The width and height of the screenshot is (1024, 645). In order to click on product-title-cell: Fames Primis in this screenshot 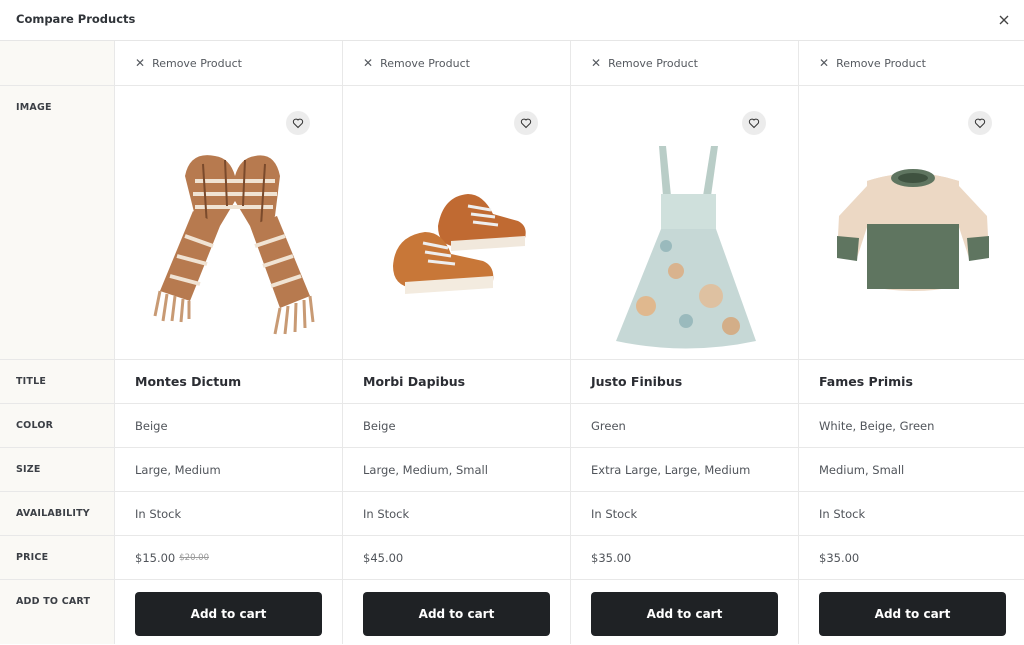, I will do `click(911, 381)`.